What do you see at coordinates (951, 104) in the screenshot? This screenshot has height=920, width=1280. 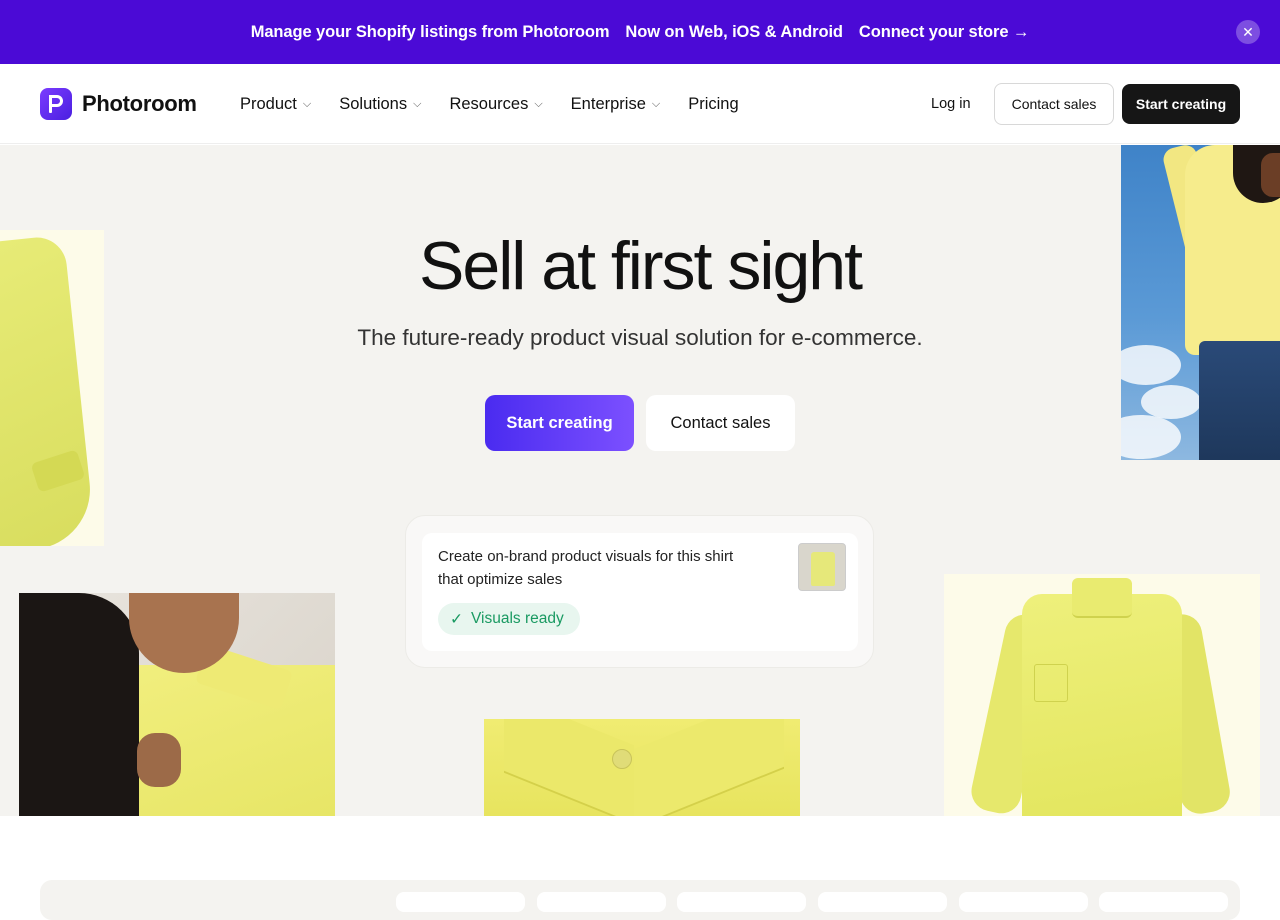 I see `login-link: Log in` at bounding box center [951, 104].